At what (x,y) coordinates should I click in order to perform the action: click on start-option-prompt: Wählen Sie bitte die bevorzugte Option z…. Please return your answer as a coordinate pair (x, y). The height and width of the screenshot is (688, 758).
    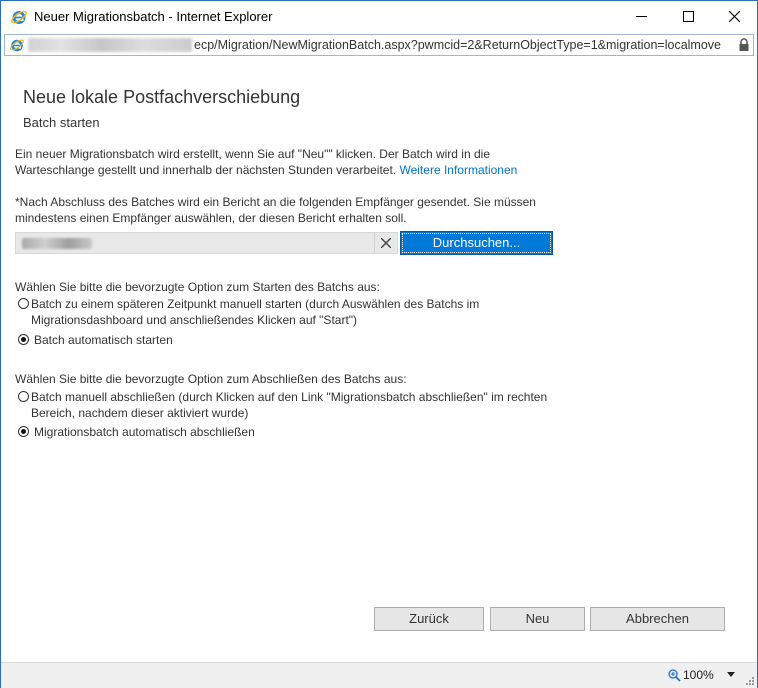
    Looking at the image, I should click on (197, 287).